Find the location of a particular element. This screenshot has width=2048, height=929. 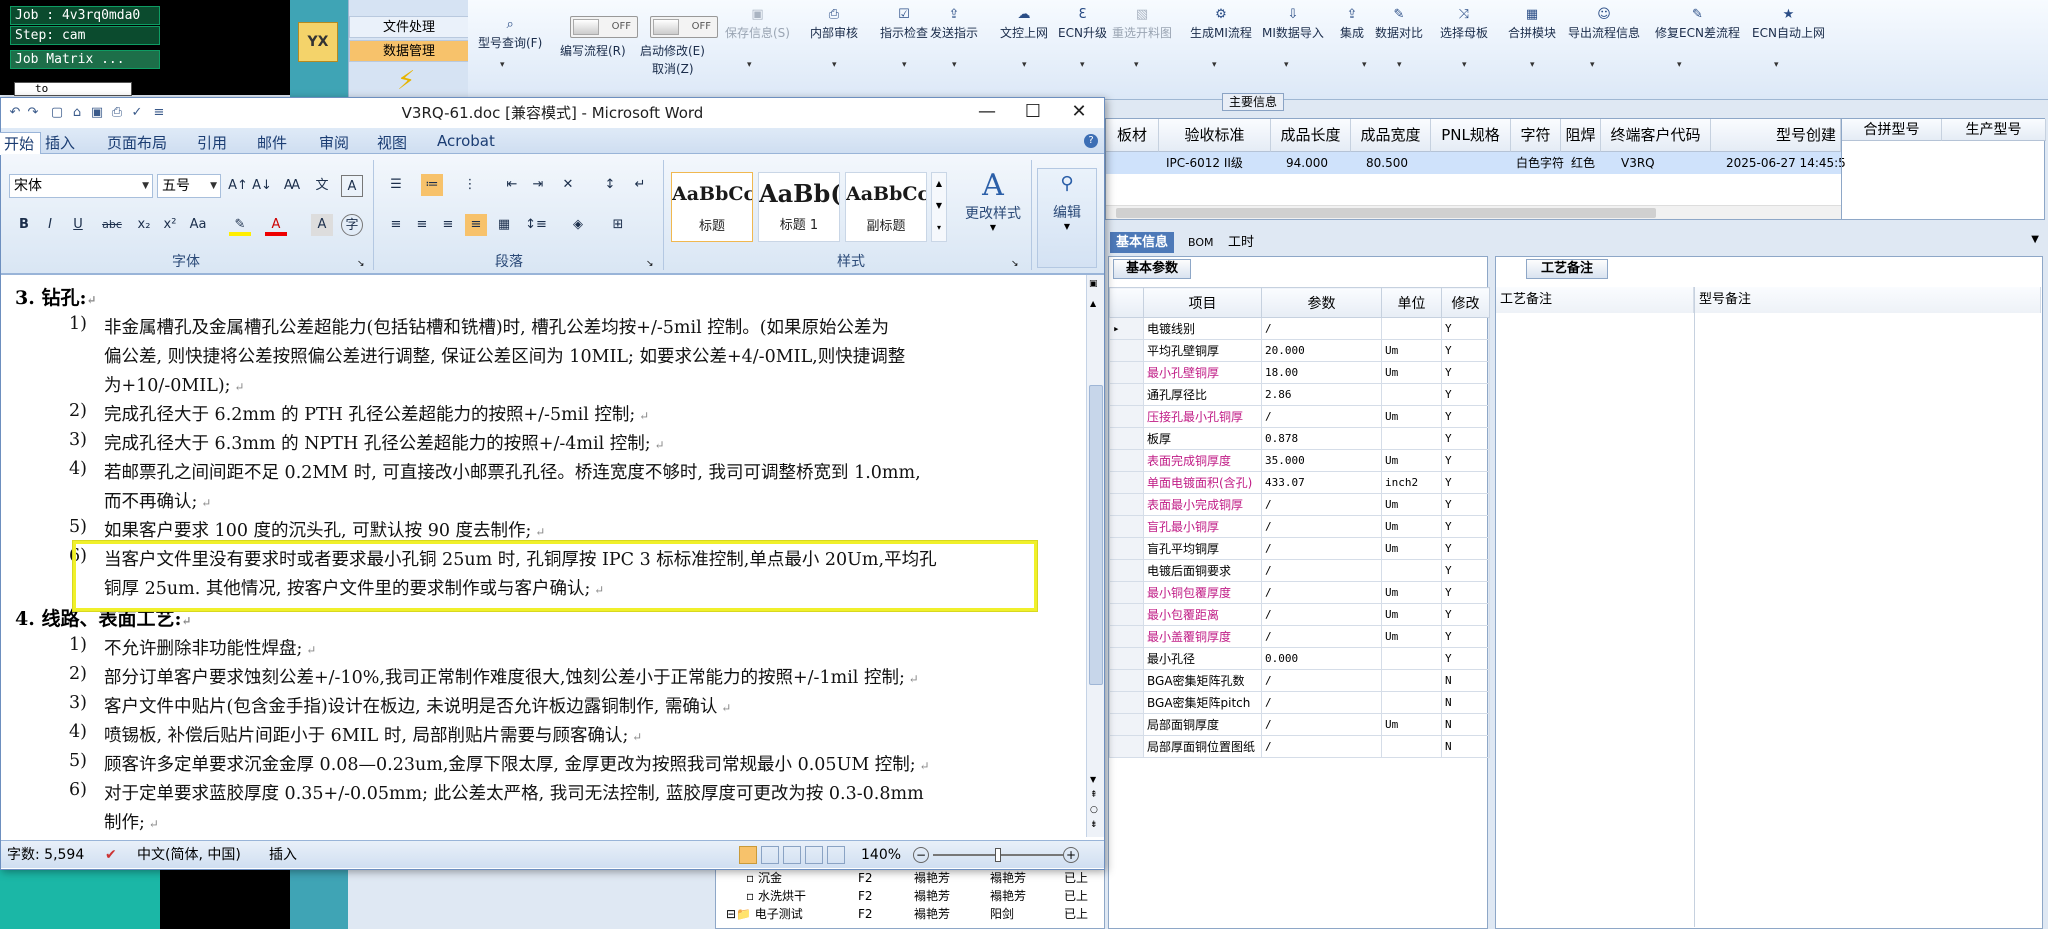

highlight-icon: ✎ is located at coordinates (240, 225).